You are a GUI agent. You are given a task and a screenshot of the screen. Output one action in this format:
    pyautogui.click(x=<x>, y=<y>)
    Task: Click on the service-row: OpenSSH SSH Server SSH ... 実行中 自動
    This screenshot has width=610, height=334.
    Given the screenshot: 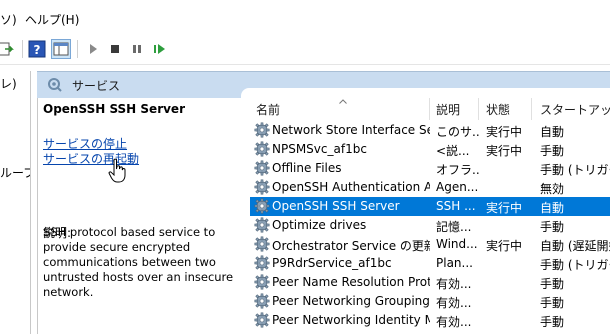 What is the action you would take?
    pyautogui.click(x=430, y=206)
    